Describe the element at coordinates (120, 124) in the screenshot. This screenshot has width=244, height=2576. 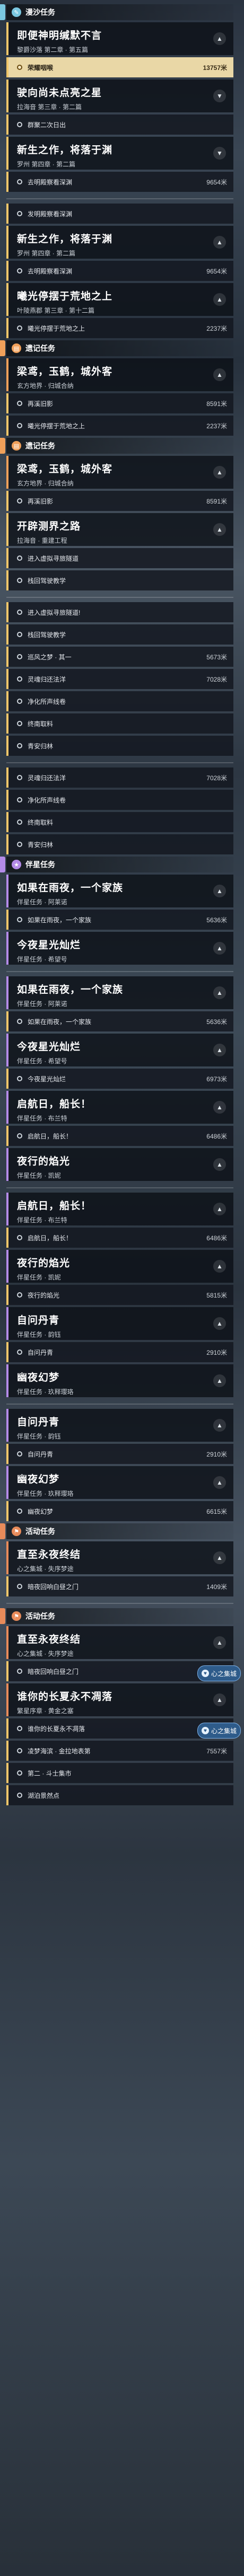
I see `quest-step-row: 群聚二次日出` at that location.